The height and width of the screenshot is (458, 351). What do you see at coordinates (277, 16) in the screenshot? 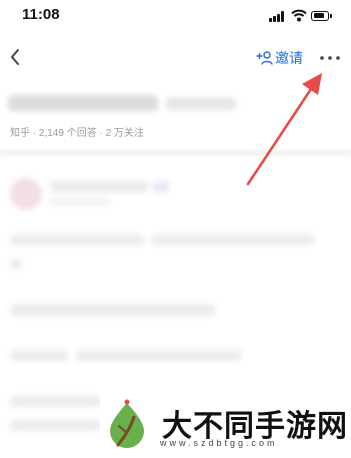
I see `signal-icon` at bounding box center [277, 16].